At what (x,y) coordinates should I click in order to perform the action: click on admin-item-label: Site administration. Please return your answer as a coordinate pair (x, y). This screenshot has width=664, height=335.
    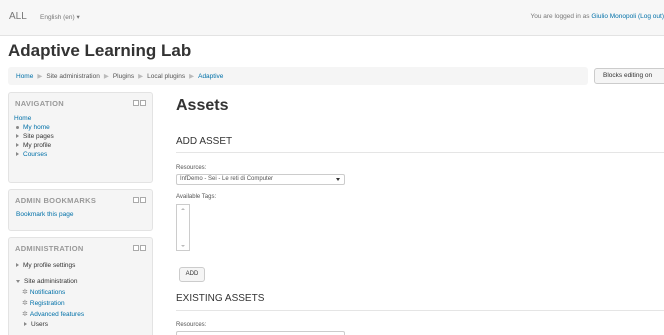
    Looking at the image, I should click on (51, 281).